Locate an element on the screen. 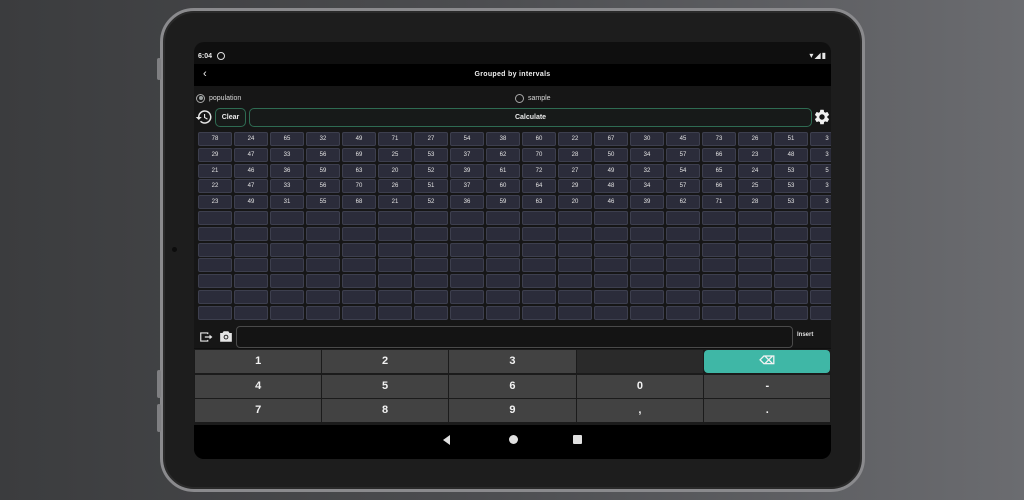  calculate-button: Calculate is located at coordinates (530, 117).